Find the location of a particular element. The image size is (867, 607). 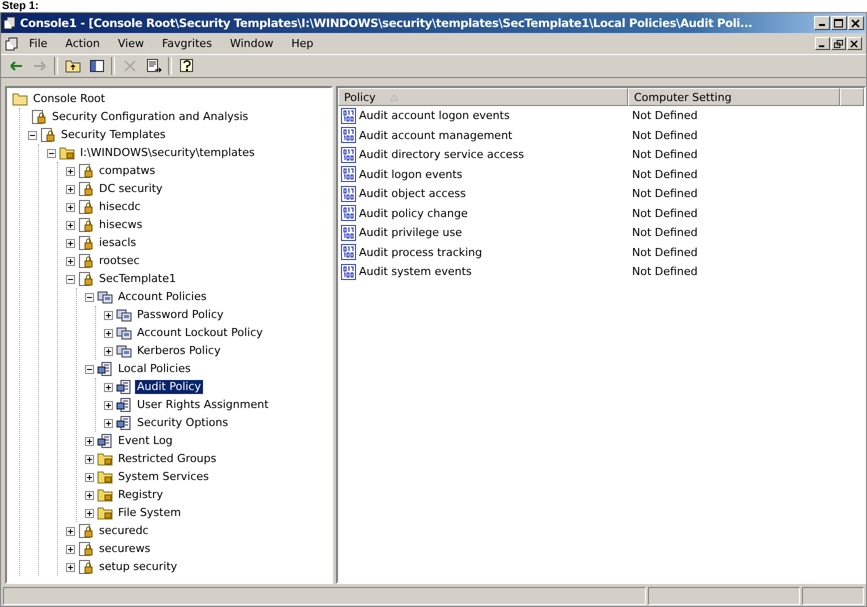

policy-name: Audit policy change is located at coordinates (413, 213).